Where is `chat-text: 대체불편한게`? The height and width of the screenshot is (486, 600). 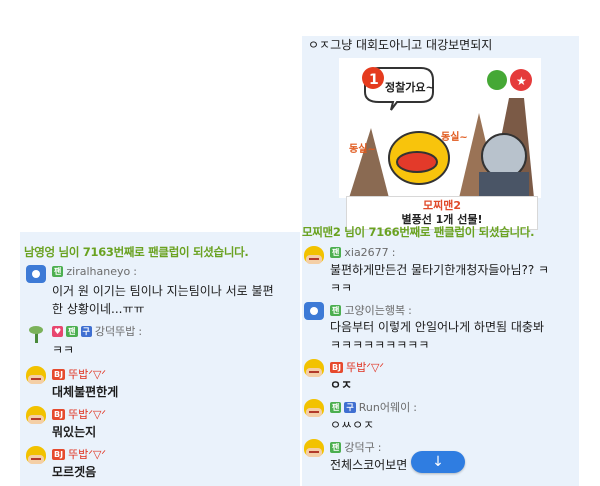 chat-text: 대체불편한게 is located at coordinates (85, 392).